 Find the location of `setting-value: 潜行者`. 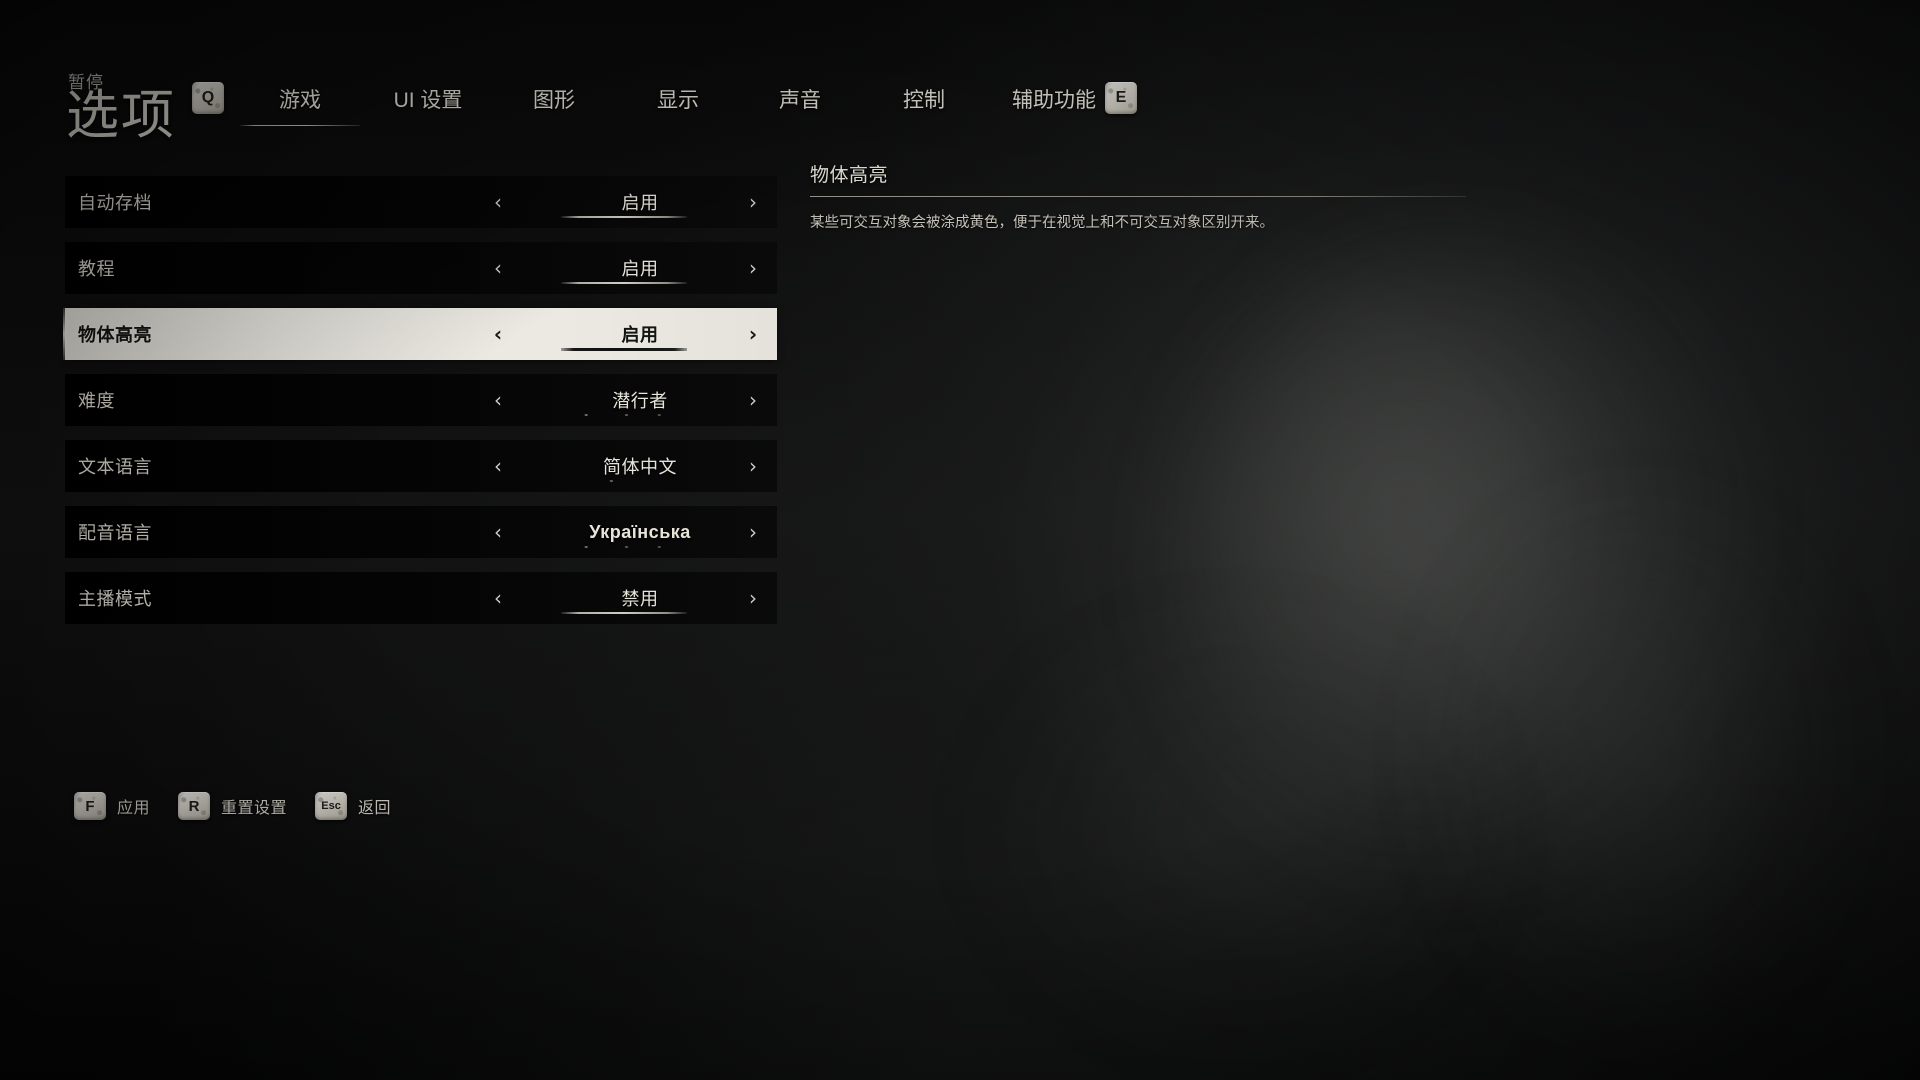

setting-value: 潜行者 is located at coordinates (640, 401).